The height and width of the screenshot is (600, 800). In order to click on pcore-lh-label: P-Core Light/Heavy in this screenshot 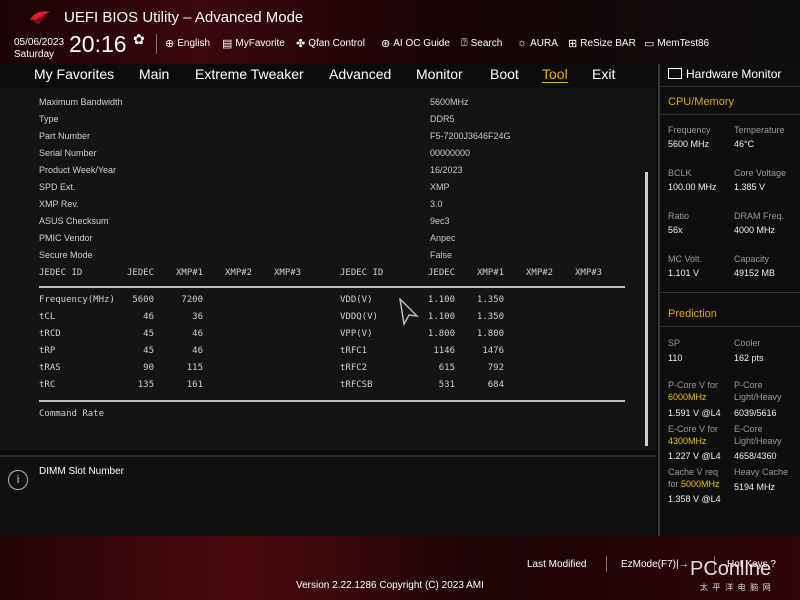, I will do `click(758, 391)`.